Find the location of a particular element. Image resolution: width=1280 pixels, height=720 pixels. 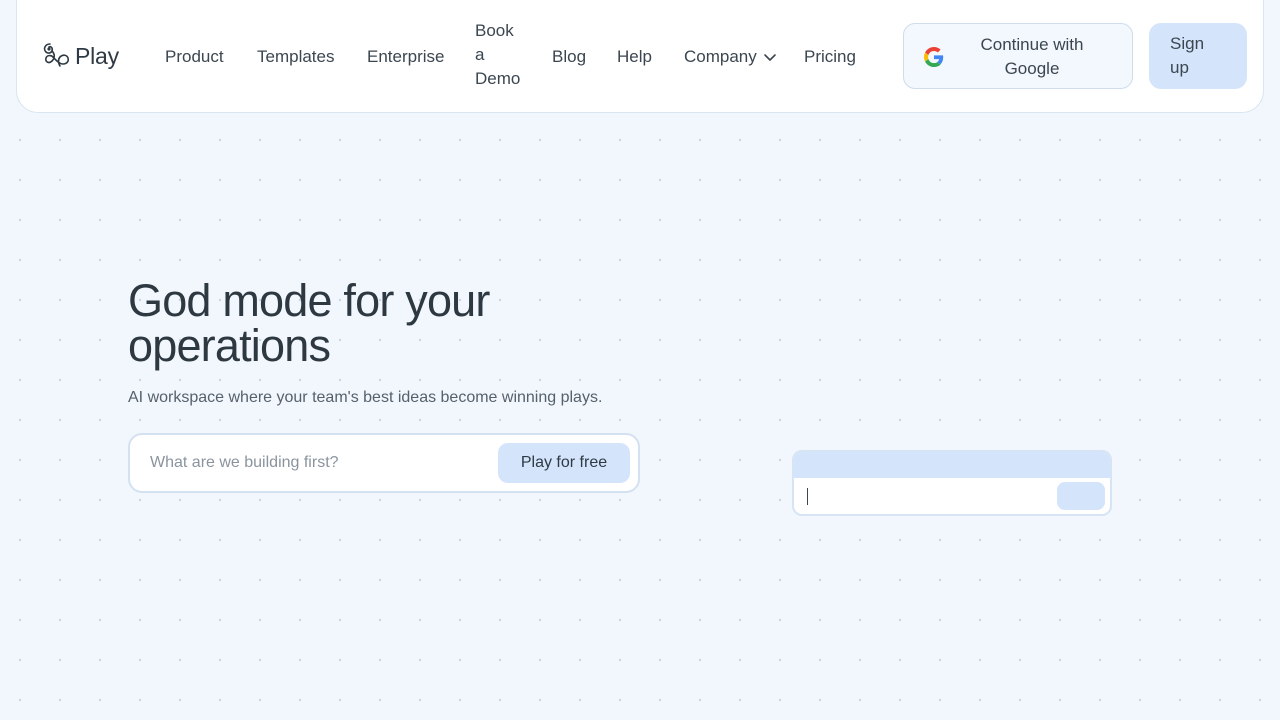

nav-help: Help is located at coordinates (634, 57).